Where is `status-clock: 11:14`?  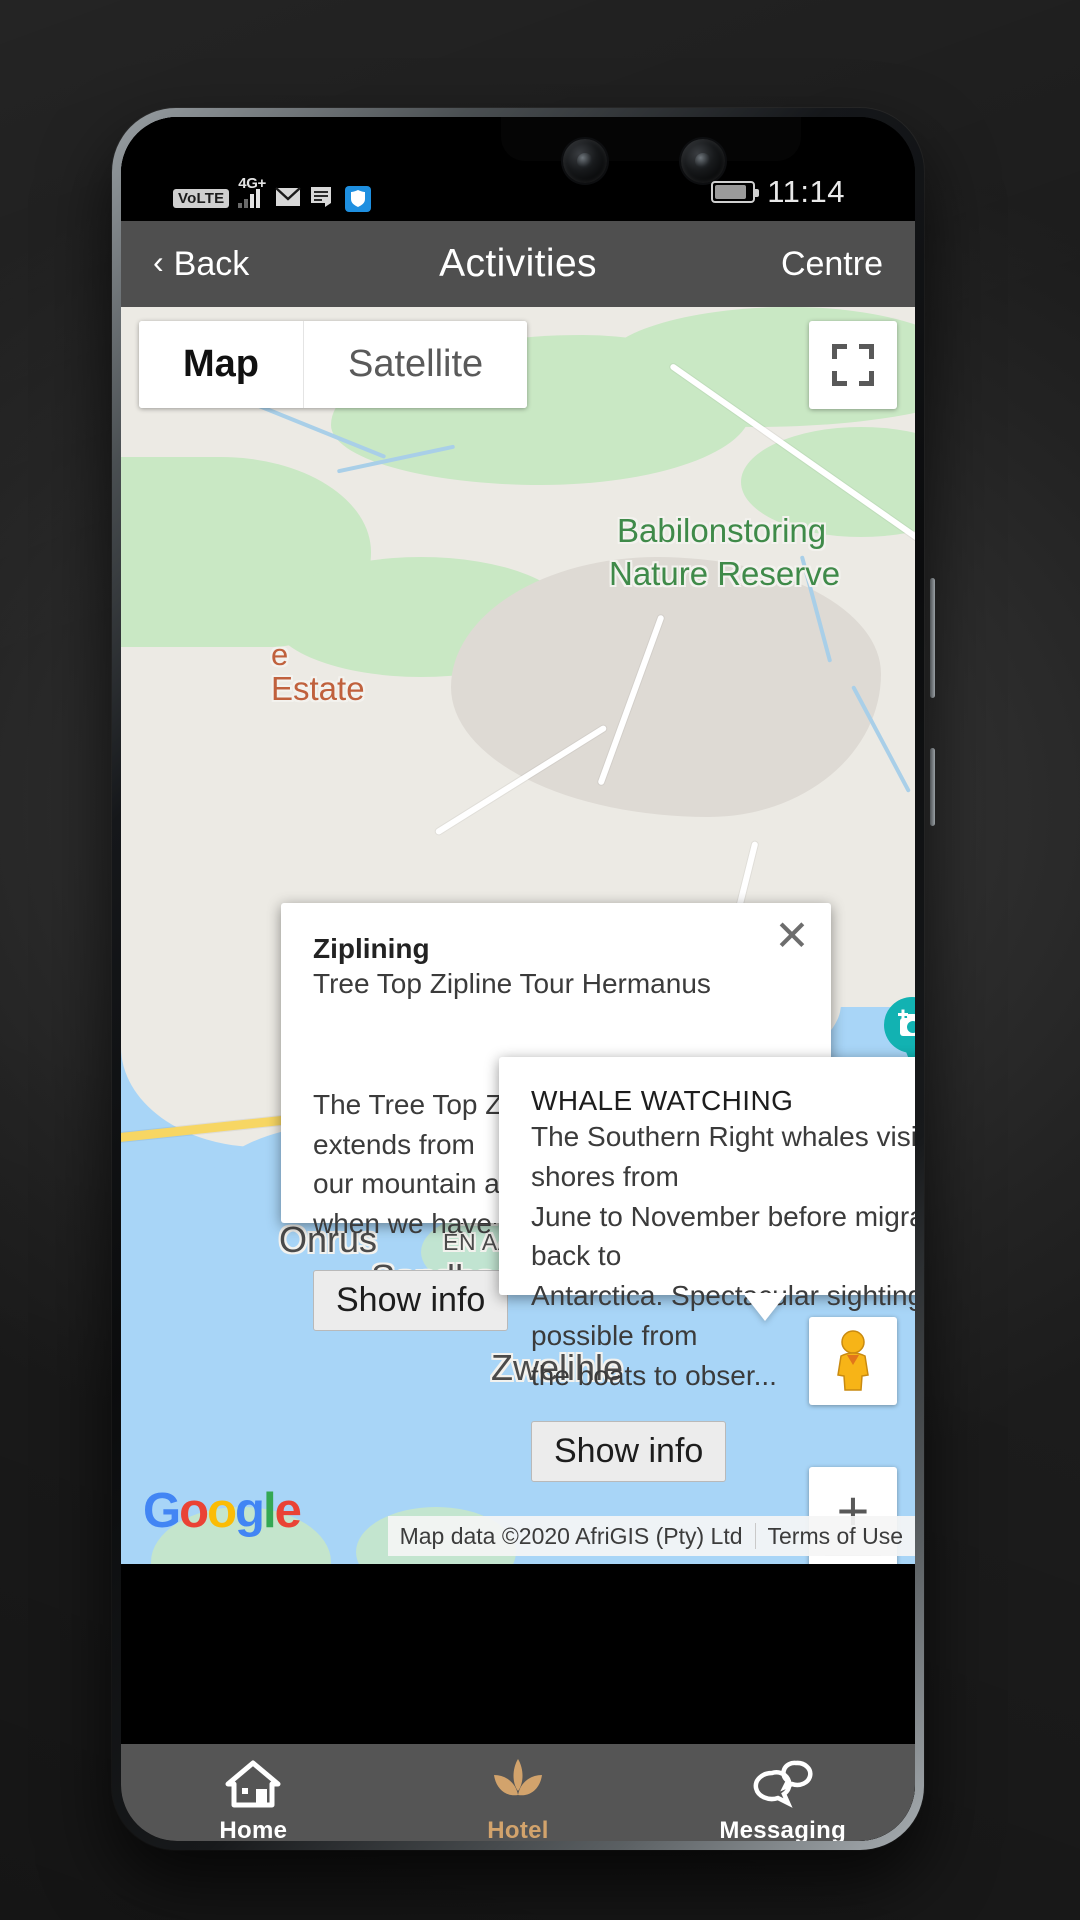 status-clock: 11:14 is located at coordinates (806, 191).